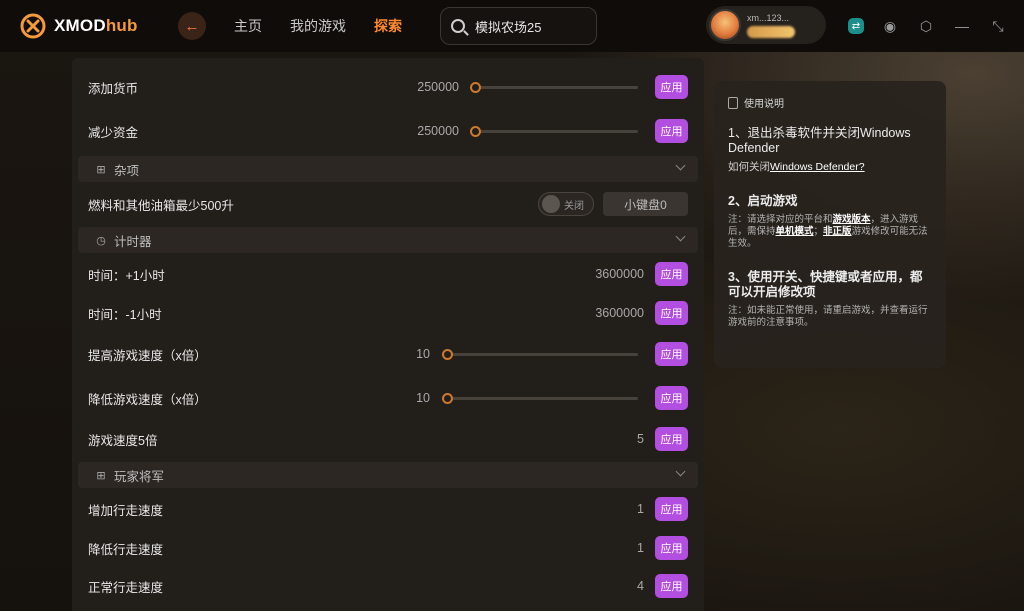 The height and width of the screenshot is (611, 1024). Describe the element at coordinates (388, 240) in the screenshot. I see `section-timer: ◷ 计时器` at that location.